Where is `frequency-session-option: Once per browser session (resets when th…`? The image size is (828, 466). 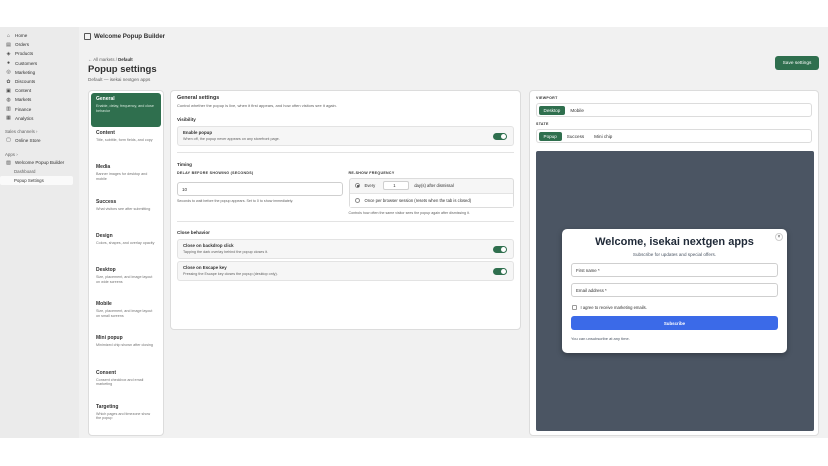
frequency-session-option: Once per browser session (resets when th… is located at coordinates (431, 199).